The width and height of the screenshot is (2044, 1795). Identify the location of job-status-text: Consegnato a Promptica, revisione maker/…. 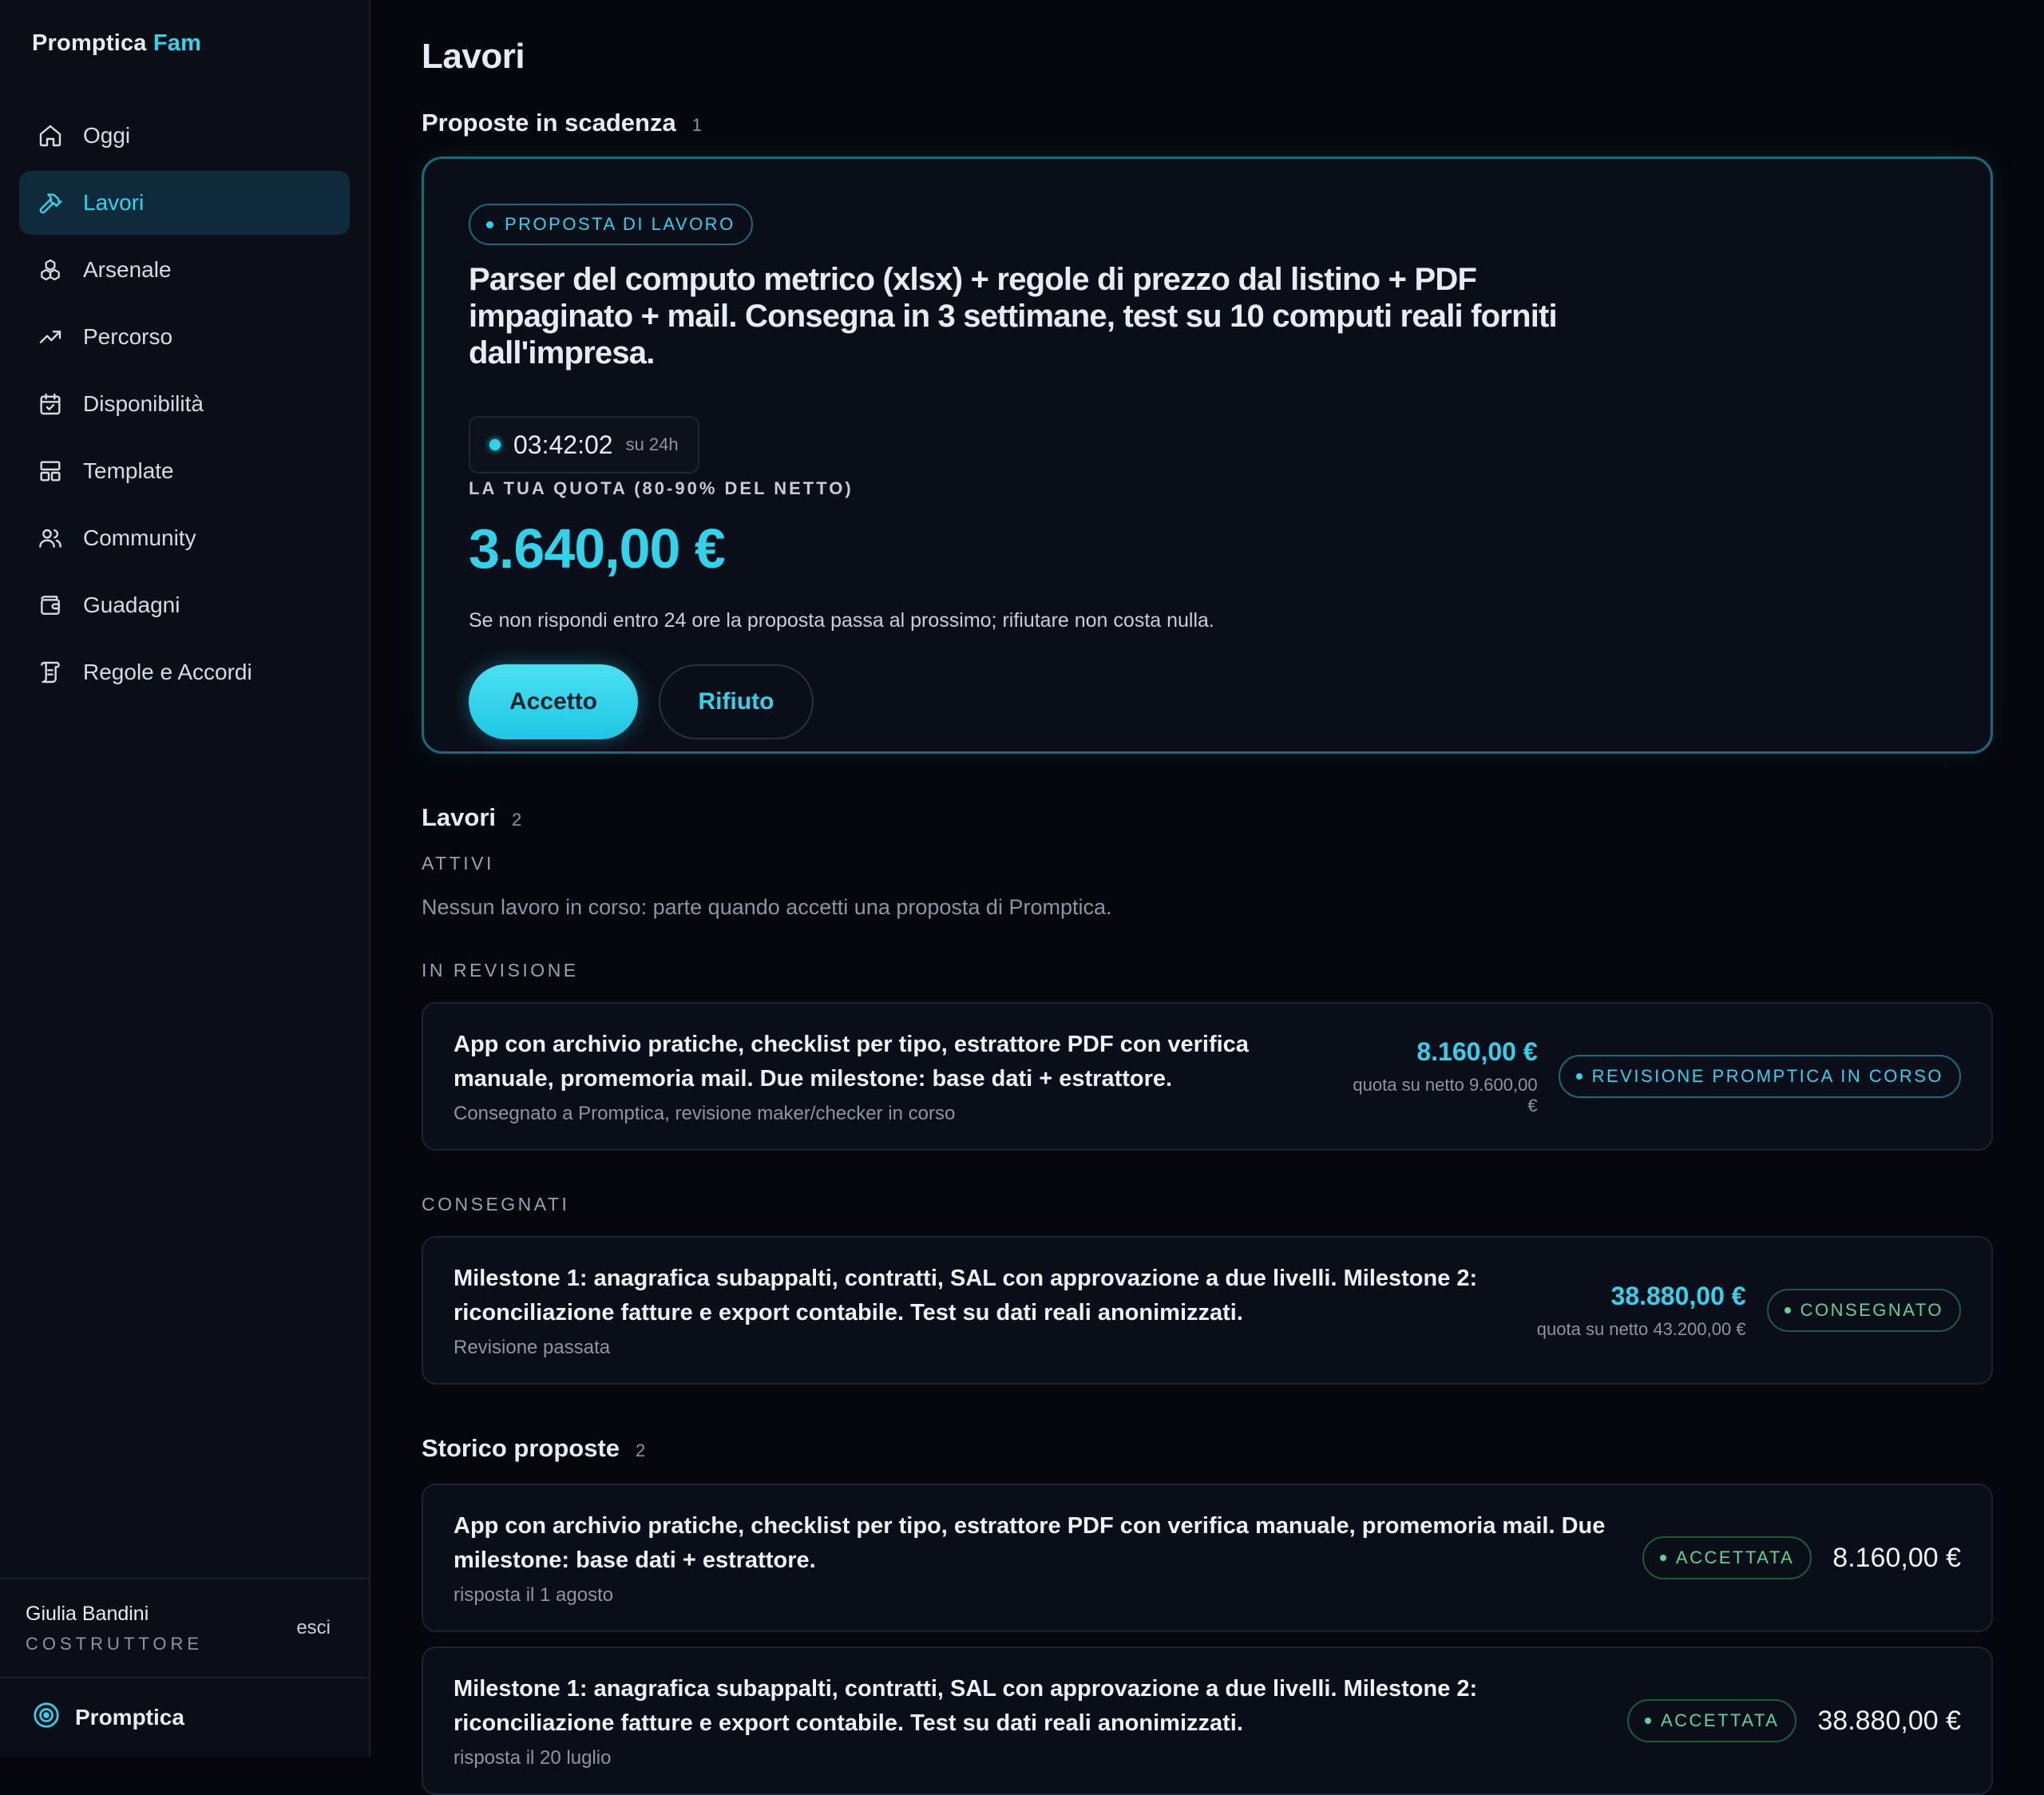
(705, 1113).